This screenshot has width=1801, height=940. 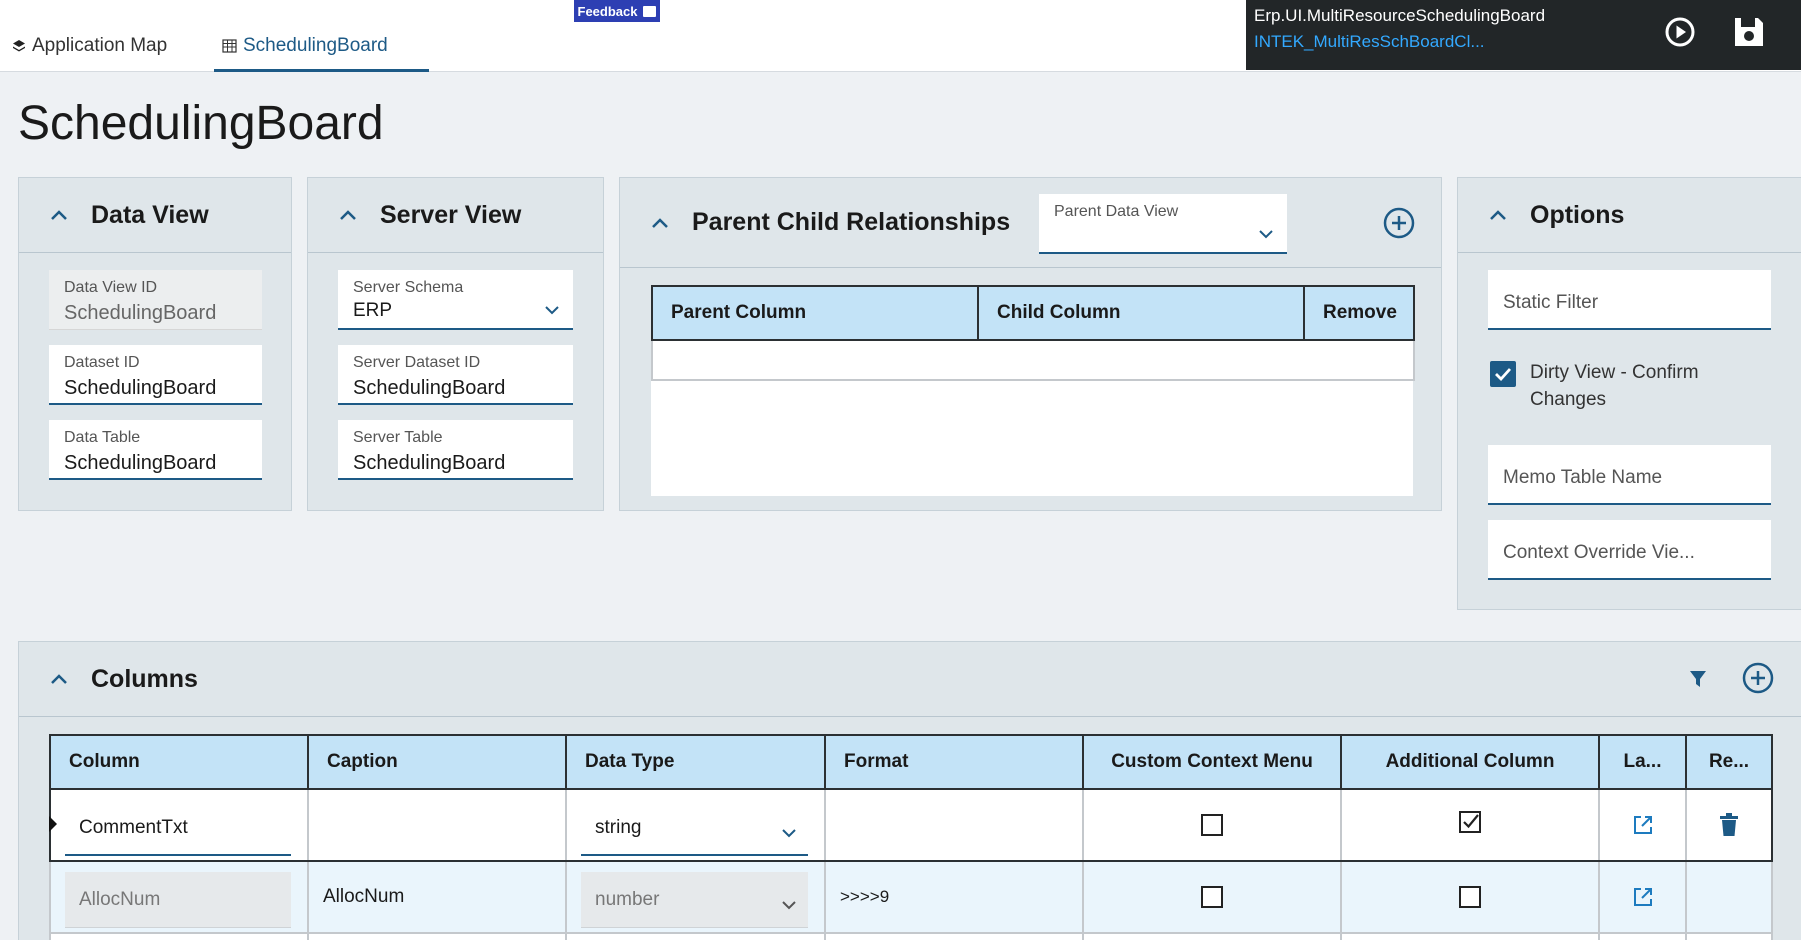 What do you see at coordinates (437, 762) in the screenshot?
I see `column-header: Caption` at bounding box center [437, 762].